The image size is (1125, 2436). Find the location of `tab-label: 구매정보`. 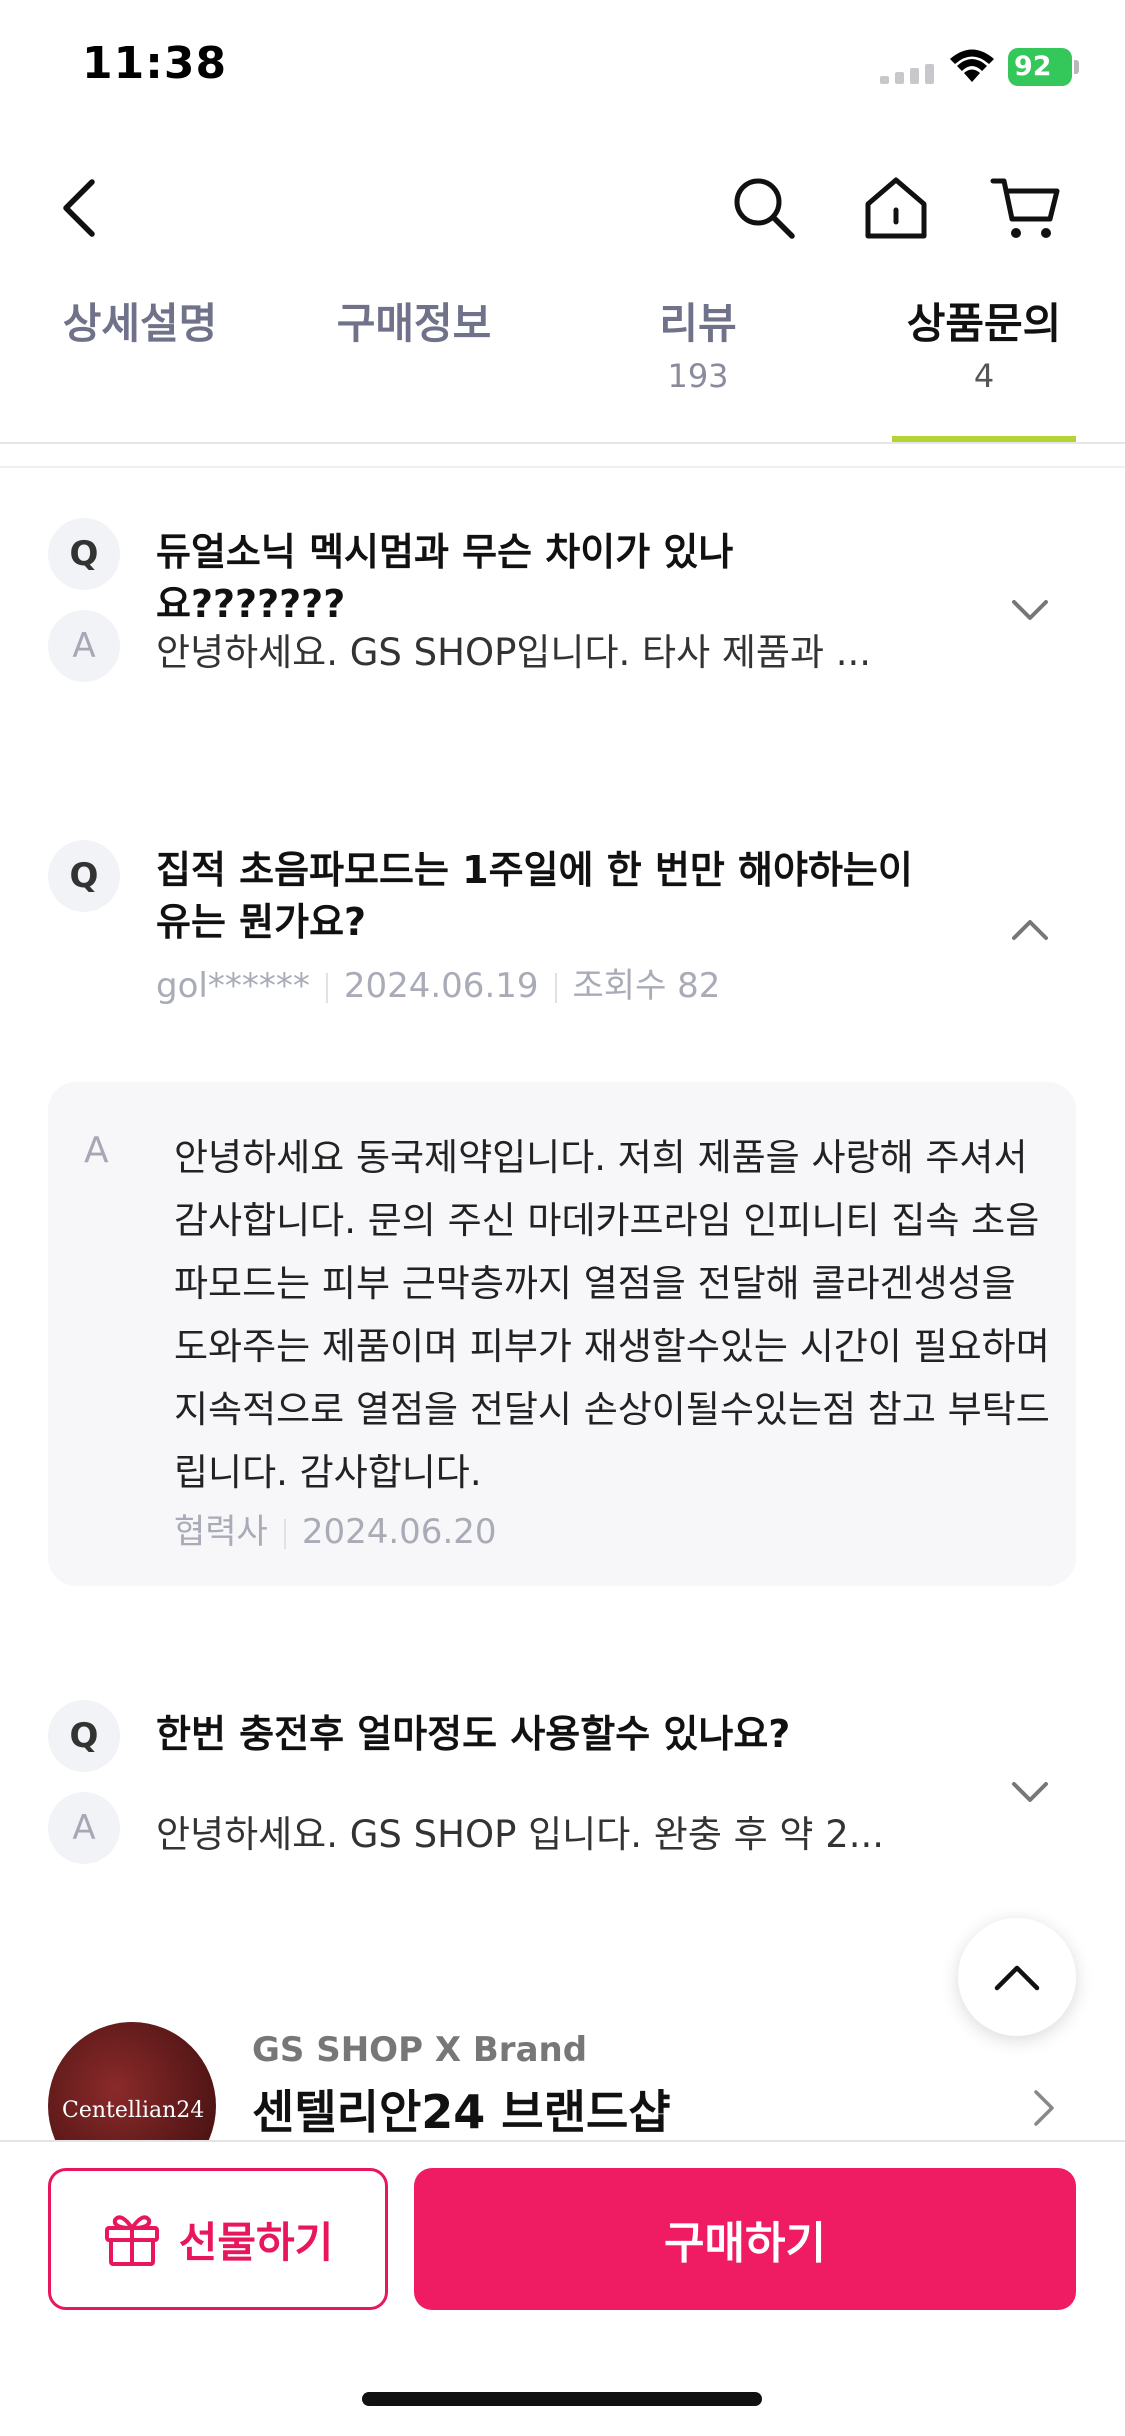

tab-label: 구매정보 is located at coordinates (414, 323).